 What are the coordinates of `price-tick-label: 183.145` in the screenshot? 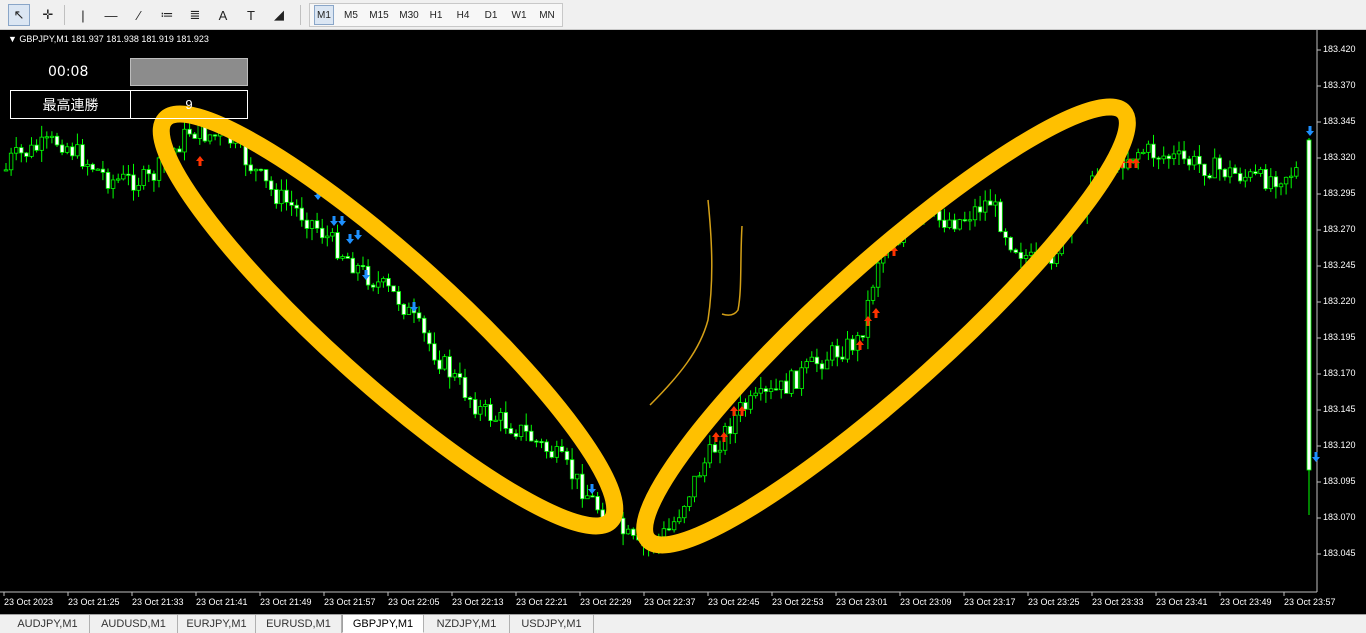 It's located at (1339, 409).